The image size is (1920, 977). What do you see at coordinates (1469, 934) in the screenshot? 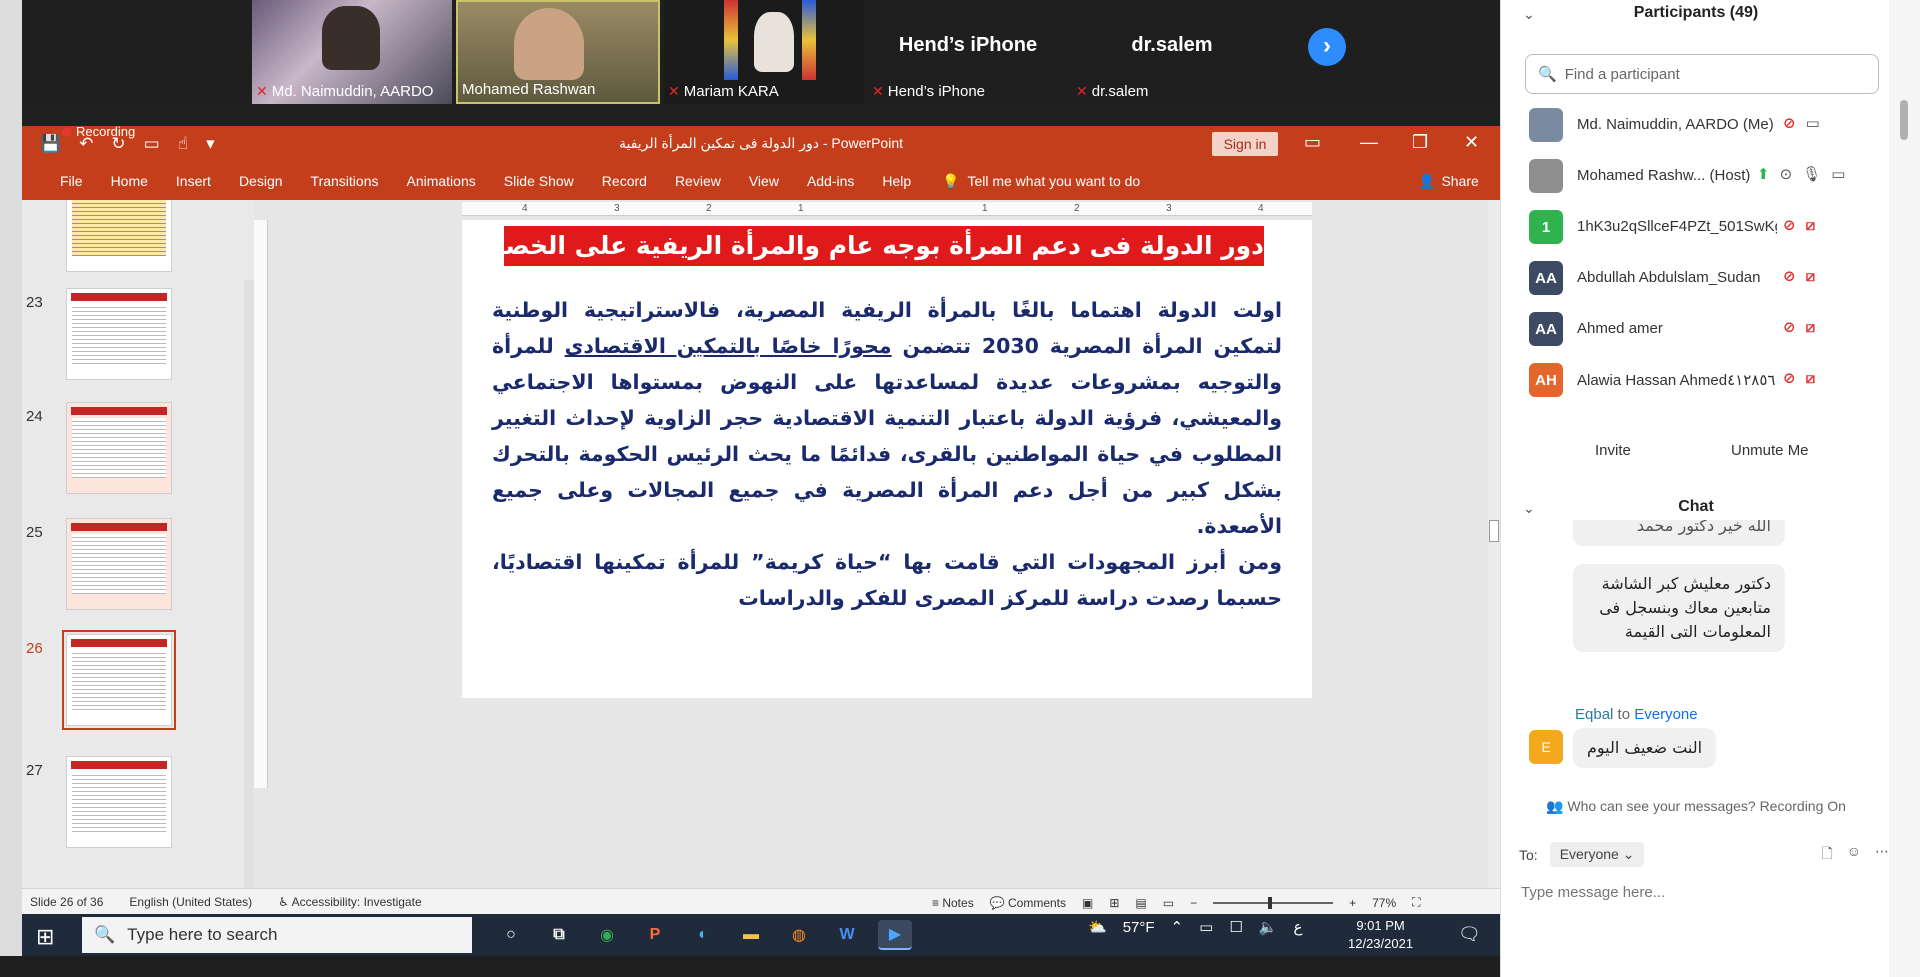
I see `notifications-icon: 🗨` at bounding box center [1469, 934].